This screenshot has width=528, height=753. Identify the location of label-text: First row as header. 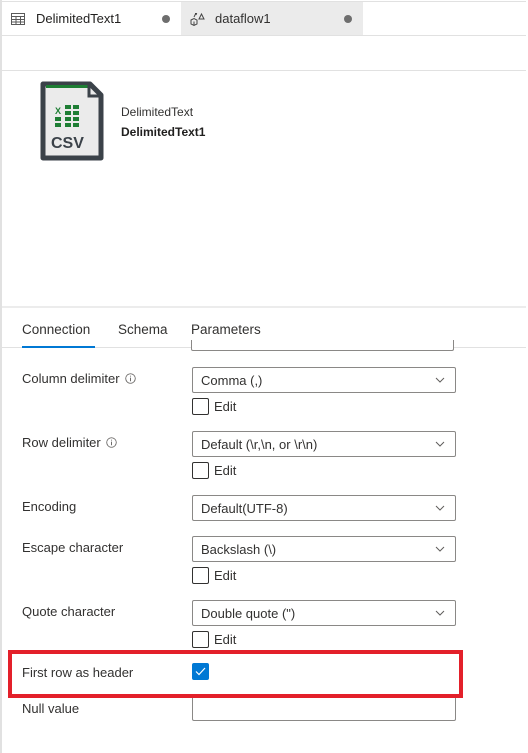
(78, 672).